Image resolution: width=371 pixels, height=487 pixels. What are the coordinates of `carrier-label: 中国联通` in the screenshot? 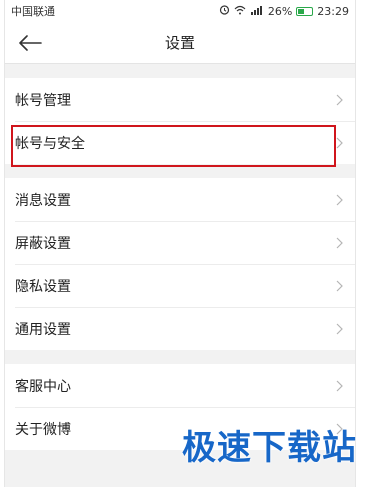 It's located at (33, 11).